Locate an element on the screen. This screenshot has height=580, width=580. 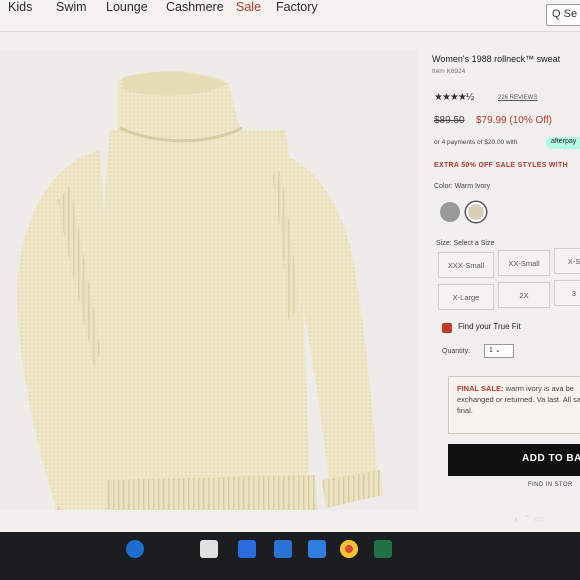
quantity-select: 1 ⌄ is located at coordinates (499, 351).